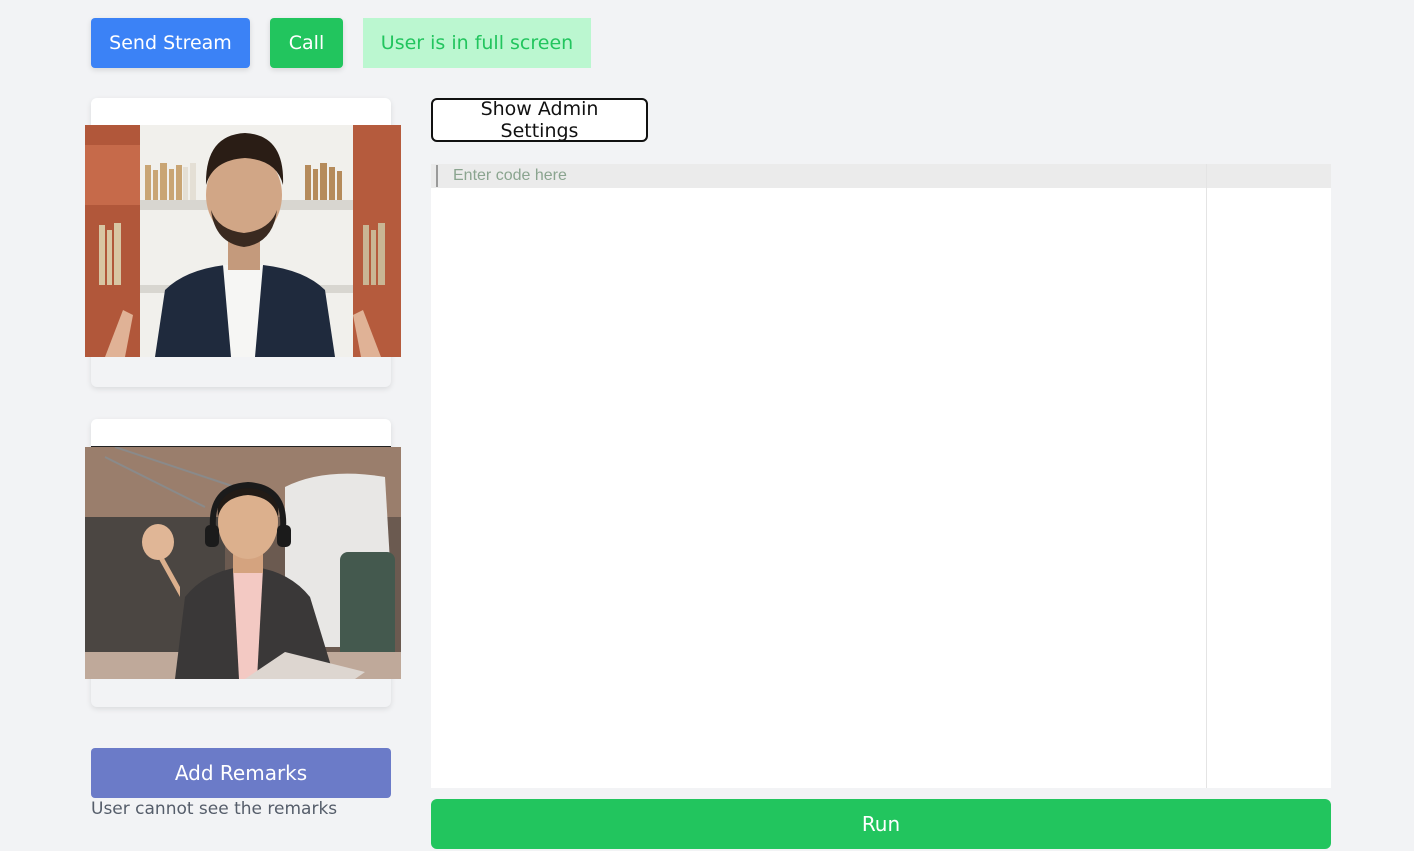 This screenshot has height=851, width=1414. Describe the element at coordinates (437, 176) in the screenshot. I see `editor-cursor` at that location.